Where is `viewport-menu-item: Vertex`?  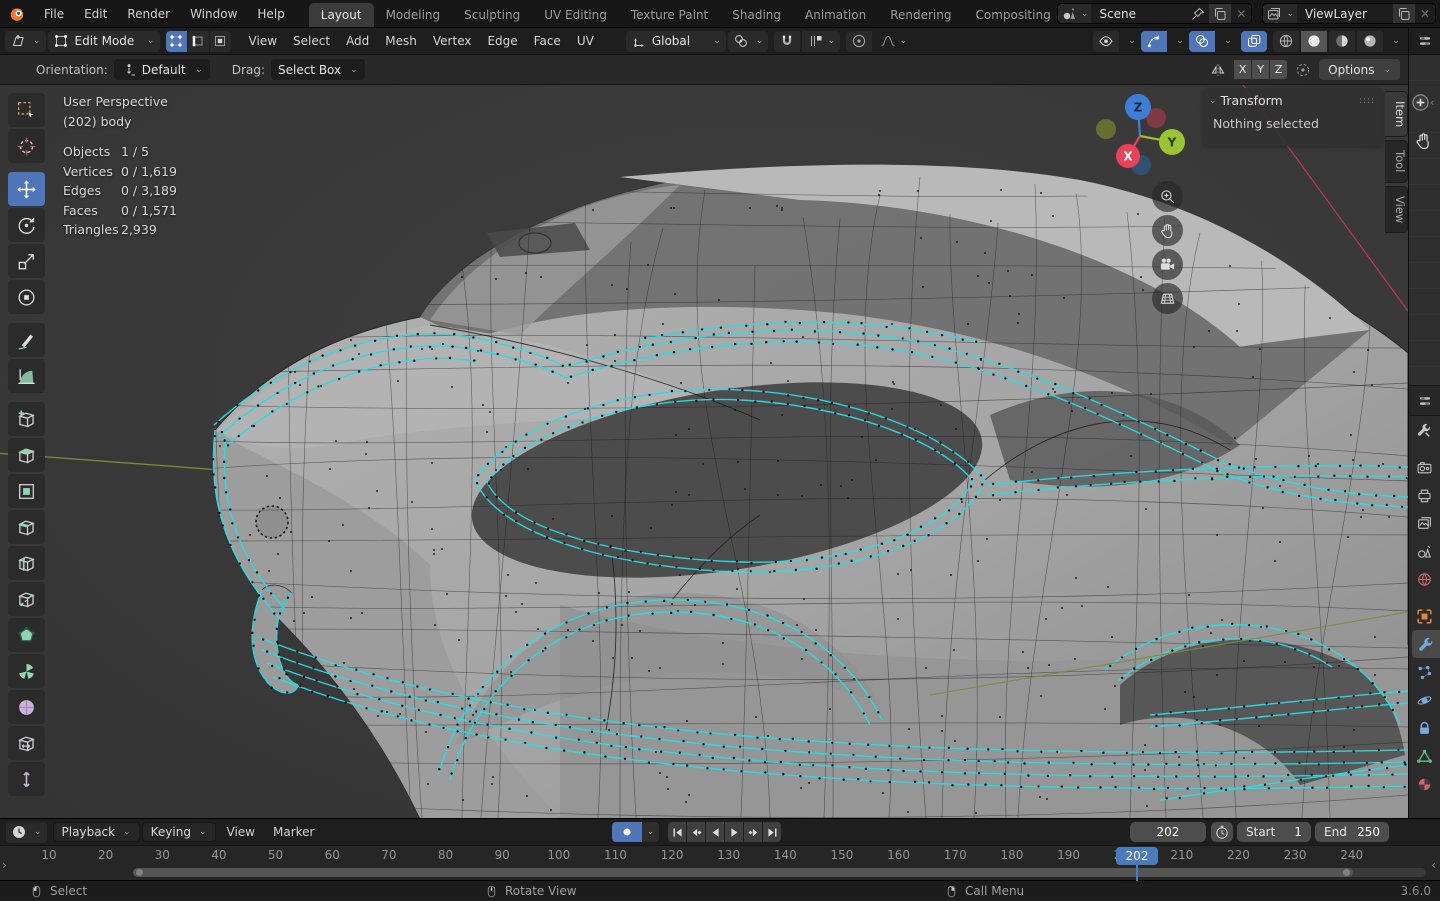 viewport-menu-item: Vertex is located at coordinates (452, 41).